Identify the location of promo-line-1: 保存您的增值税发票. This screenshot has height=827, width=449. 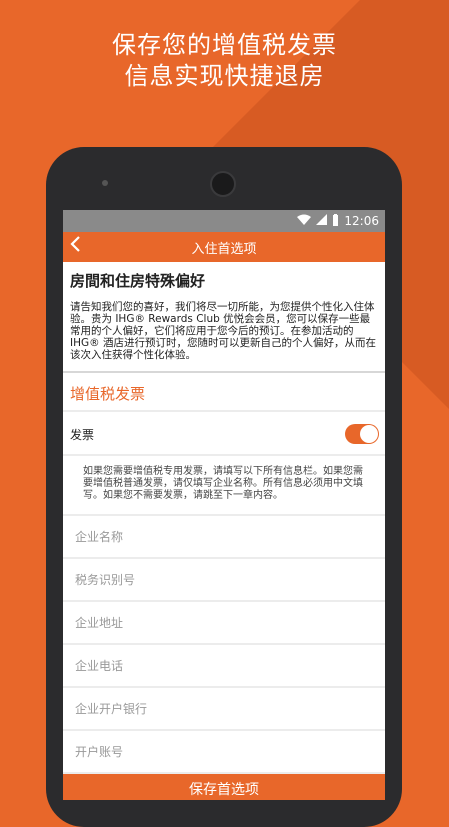
(224, 45).